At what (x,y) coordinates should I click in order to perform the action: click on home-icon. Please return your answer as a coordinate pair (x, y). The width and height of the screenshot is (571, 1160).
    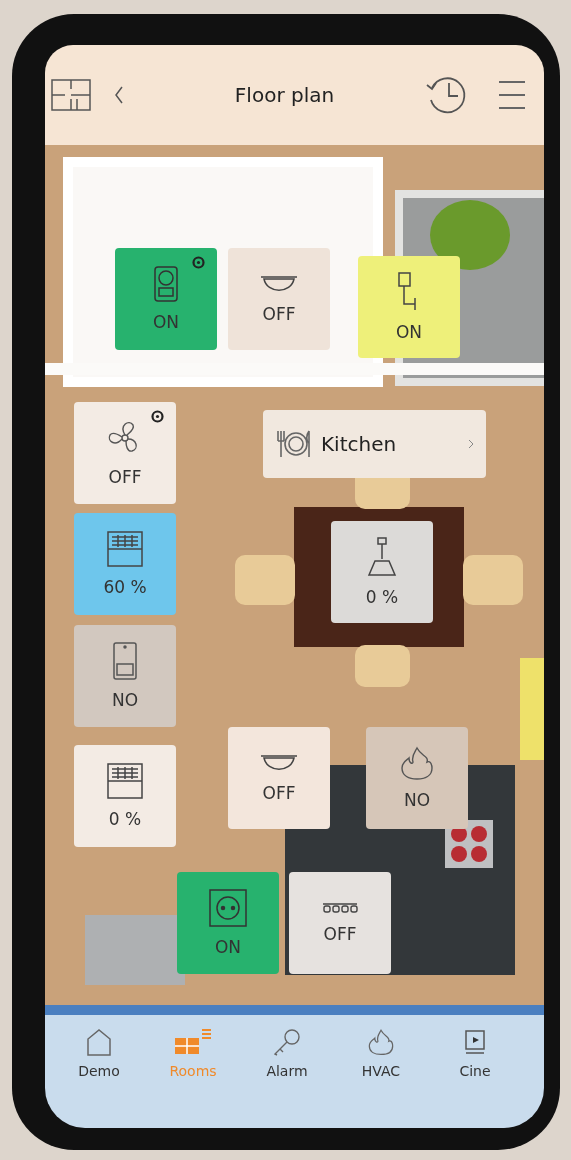
    Looking at the image, I should click on (99, 1042).